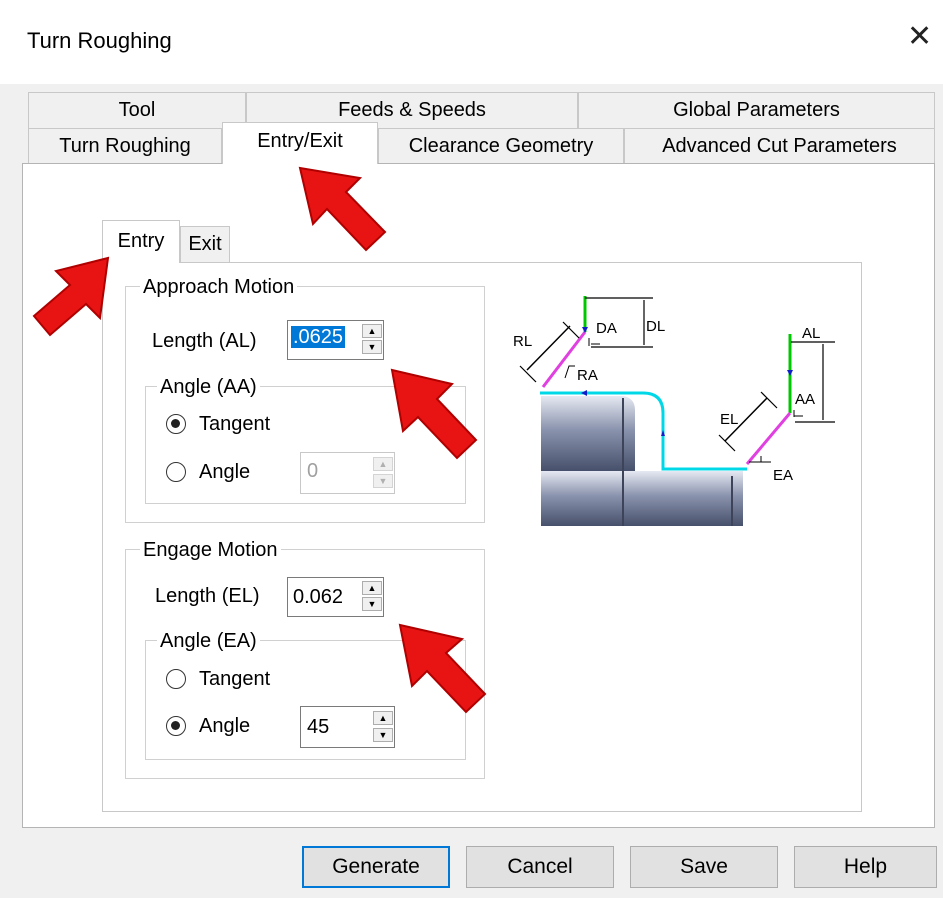 The width and height of the screenshot is (943, 898). I want to click on engage-tangent-label: Tangent, so click(235, 679).